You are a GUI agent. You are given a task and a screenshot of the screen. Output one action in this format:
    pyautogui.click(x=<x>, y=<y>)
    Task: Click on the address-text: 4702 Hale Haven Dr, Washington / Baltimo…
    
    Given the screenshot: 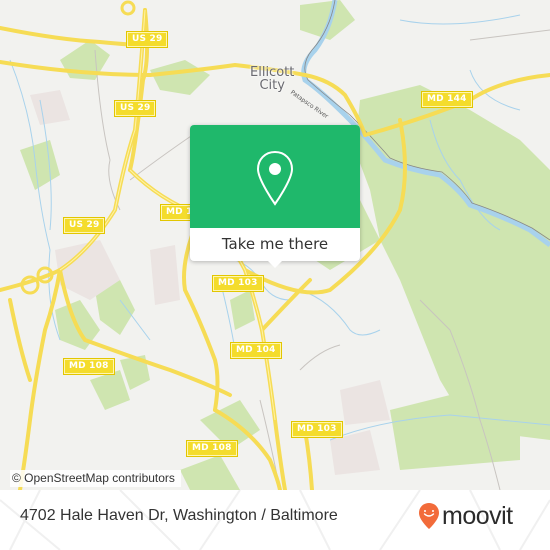 What is the action you would take?
    pyautogui.click(x=179, y=515)
    